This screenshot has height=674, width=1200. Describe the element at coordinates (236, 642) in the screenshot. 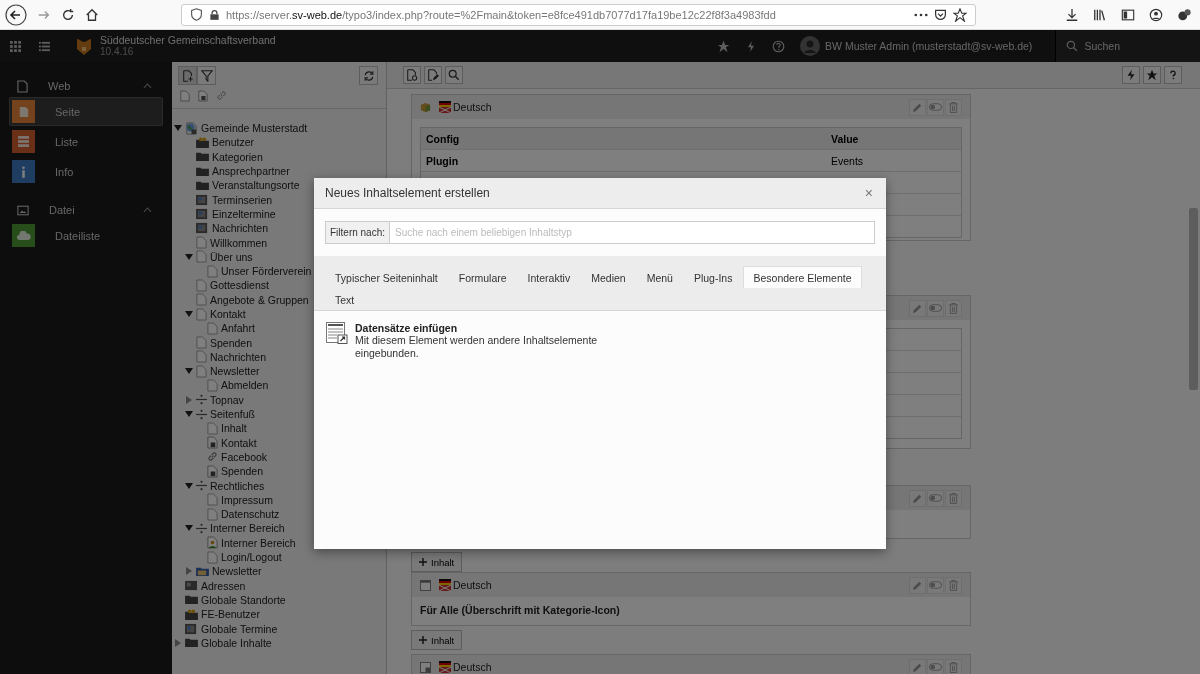

I see `page-tree-item: Globale Inhalte` at that location.